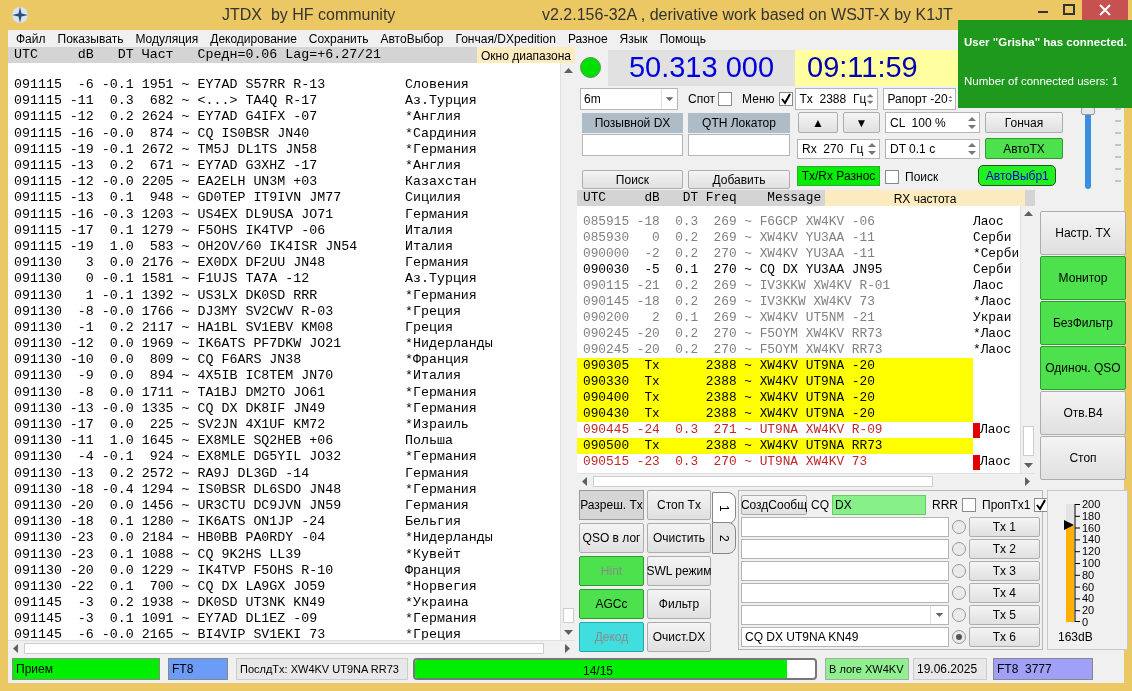 The image size is (1132, 691). Describe the element at coordinates (206, 182) in the screenshot. I see `decode-line: 091115 -12 -0.0 2205 ~ EA2ELH UN3M +03` at that location.